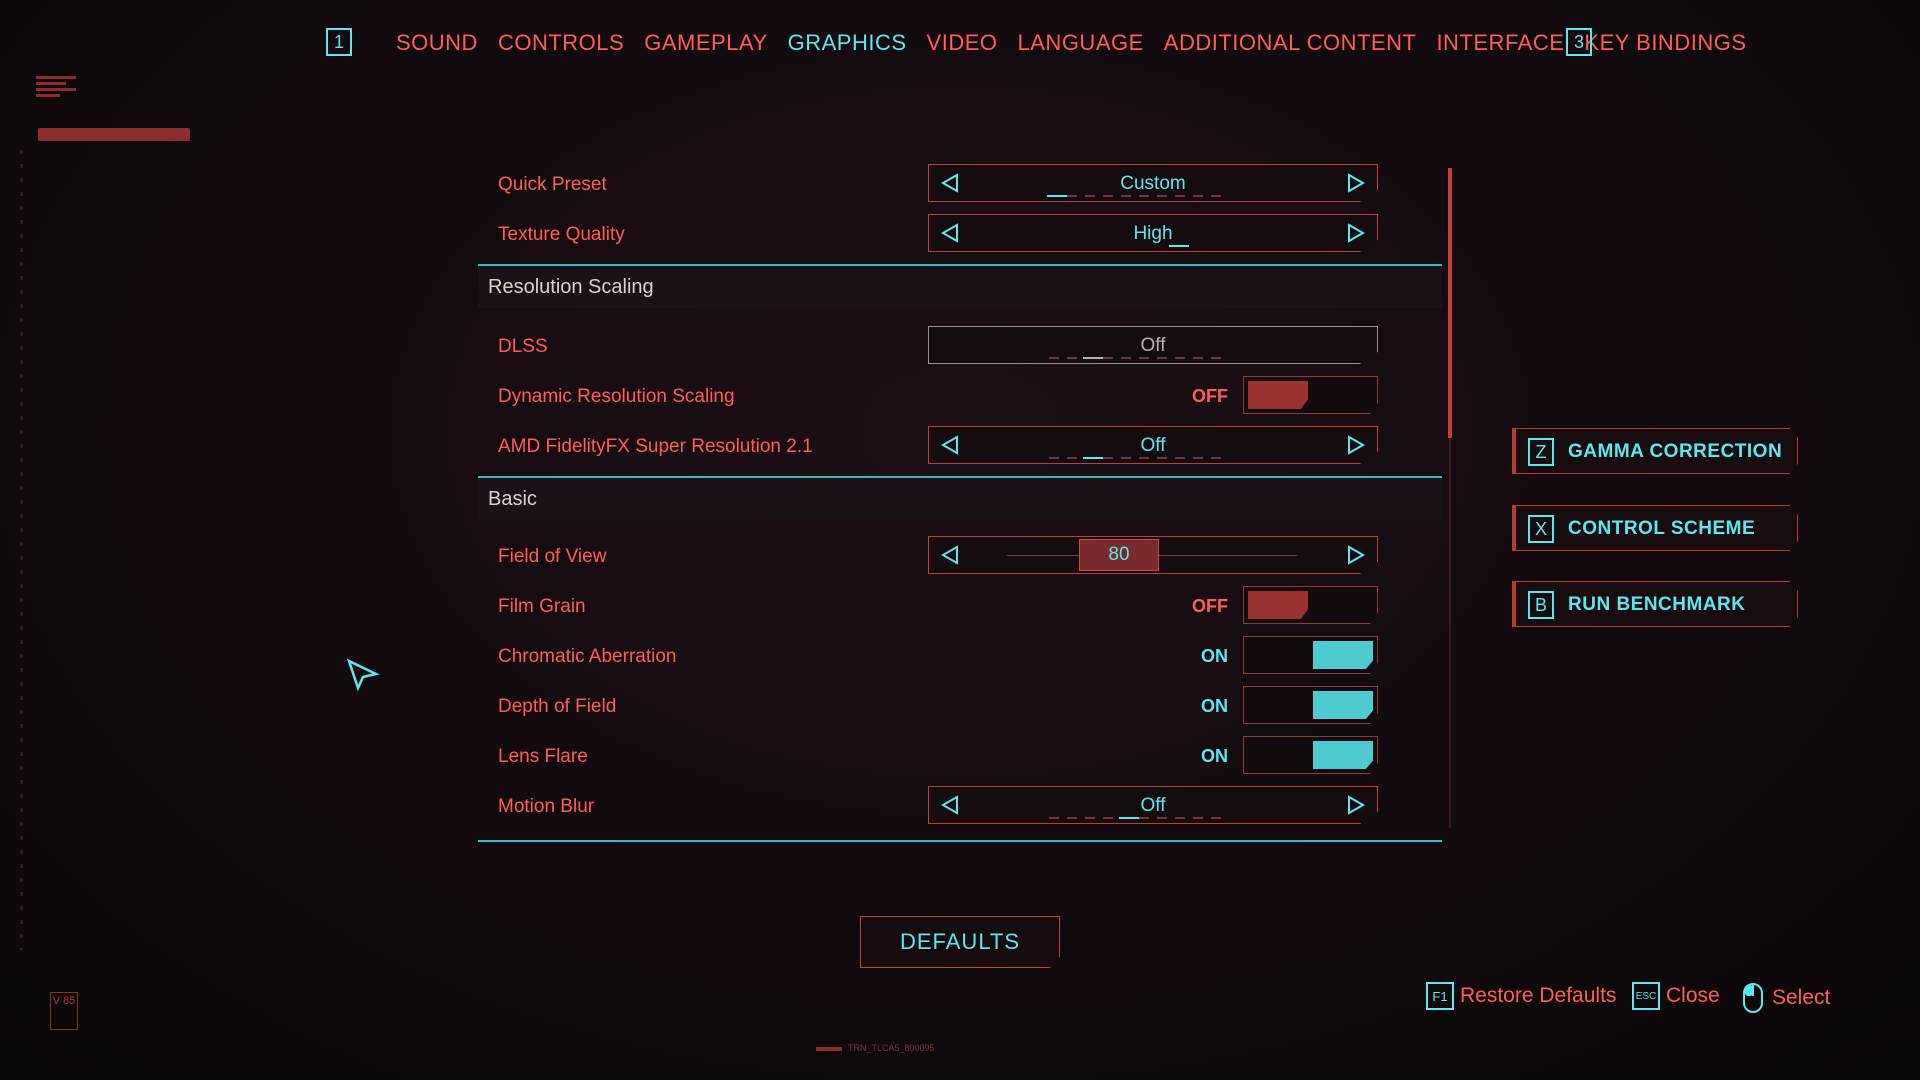  I want to click on texture-quality-selector: High, so click(1153, 233).